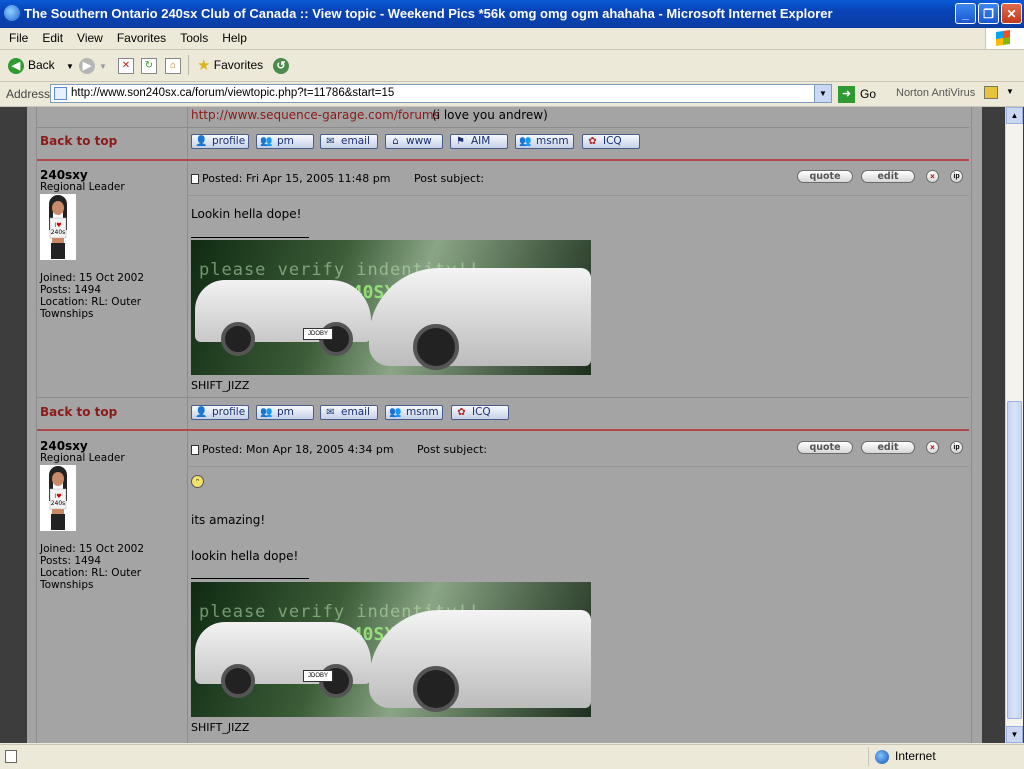 The width and height of the screenshot is (1024, 769). What do you see at coordinates (1003, 38) in the screenshot?
I see `windows-flag-icon` at bounding box center [1003, 38].